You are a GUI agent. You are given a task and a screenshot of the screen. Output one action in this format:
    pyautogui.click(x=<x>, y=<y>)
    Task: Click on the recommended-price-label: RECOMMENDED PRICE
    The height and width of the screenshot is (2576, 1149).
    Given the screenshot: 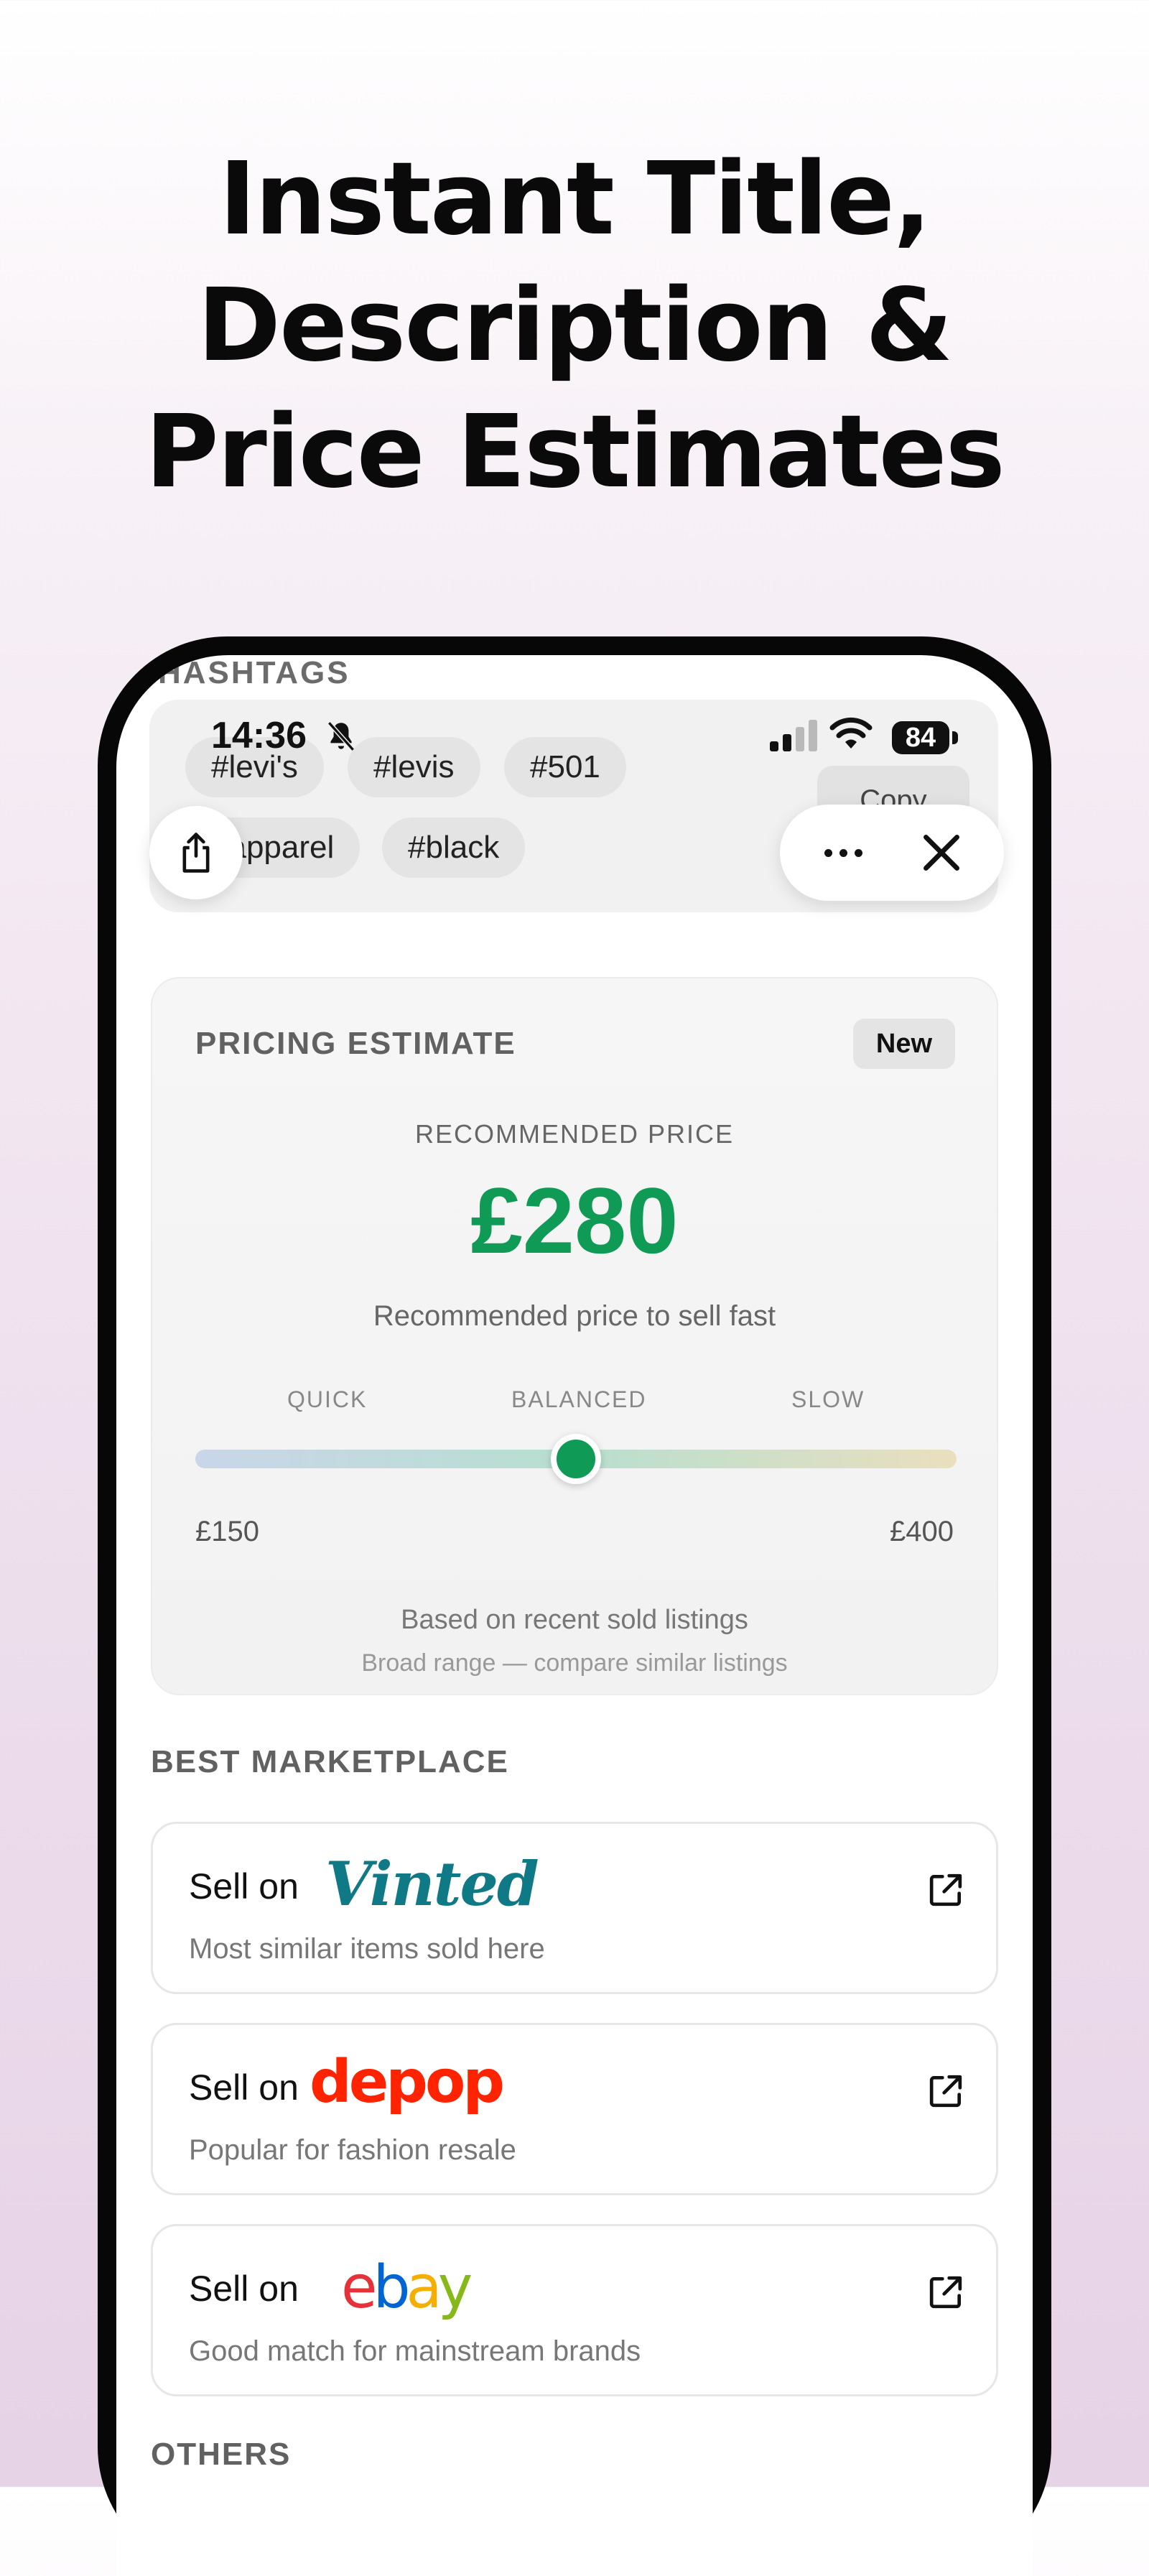 What is the action you would take?
    pyautogui.click(x=574, y=1134)
    